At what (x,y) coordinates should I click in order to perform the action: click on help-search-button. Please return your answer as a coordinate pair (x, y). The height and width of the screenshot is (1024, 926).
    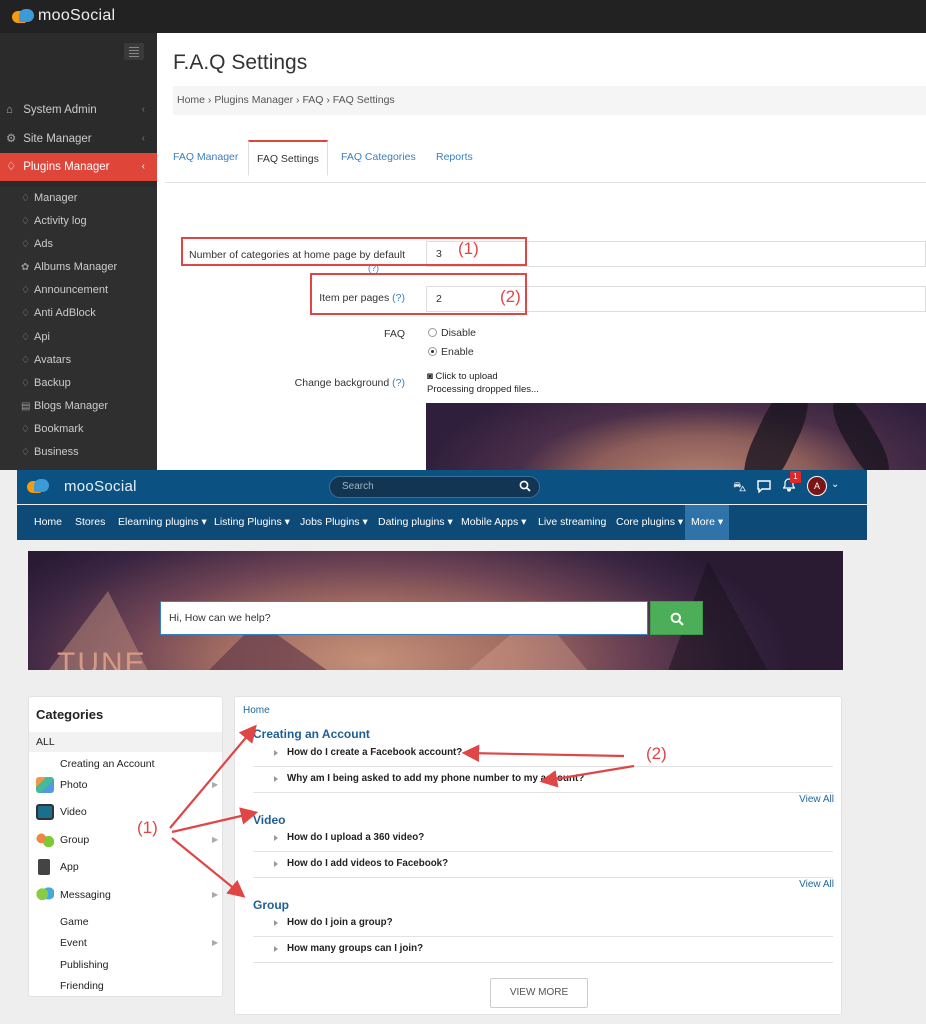
    Looking at the image, I should click on (676, 618).